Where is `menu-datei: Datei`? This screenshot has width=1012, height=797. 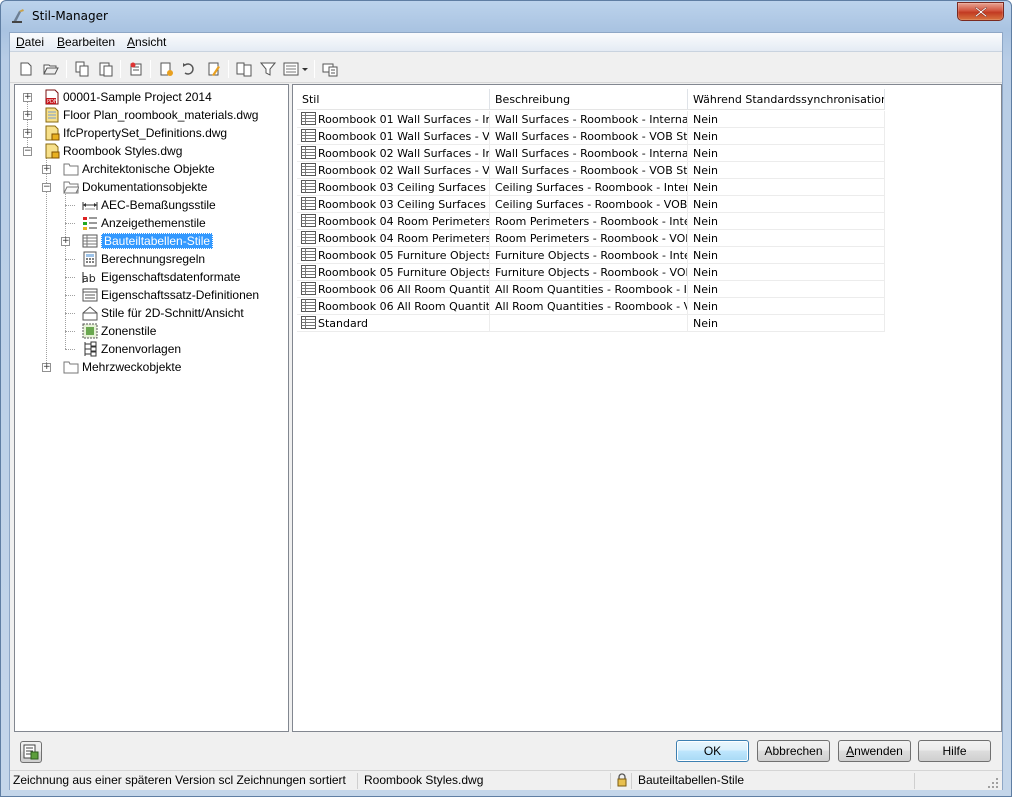 menu-datei: Datei is located at coordinates (30, 42).